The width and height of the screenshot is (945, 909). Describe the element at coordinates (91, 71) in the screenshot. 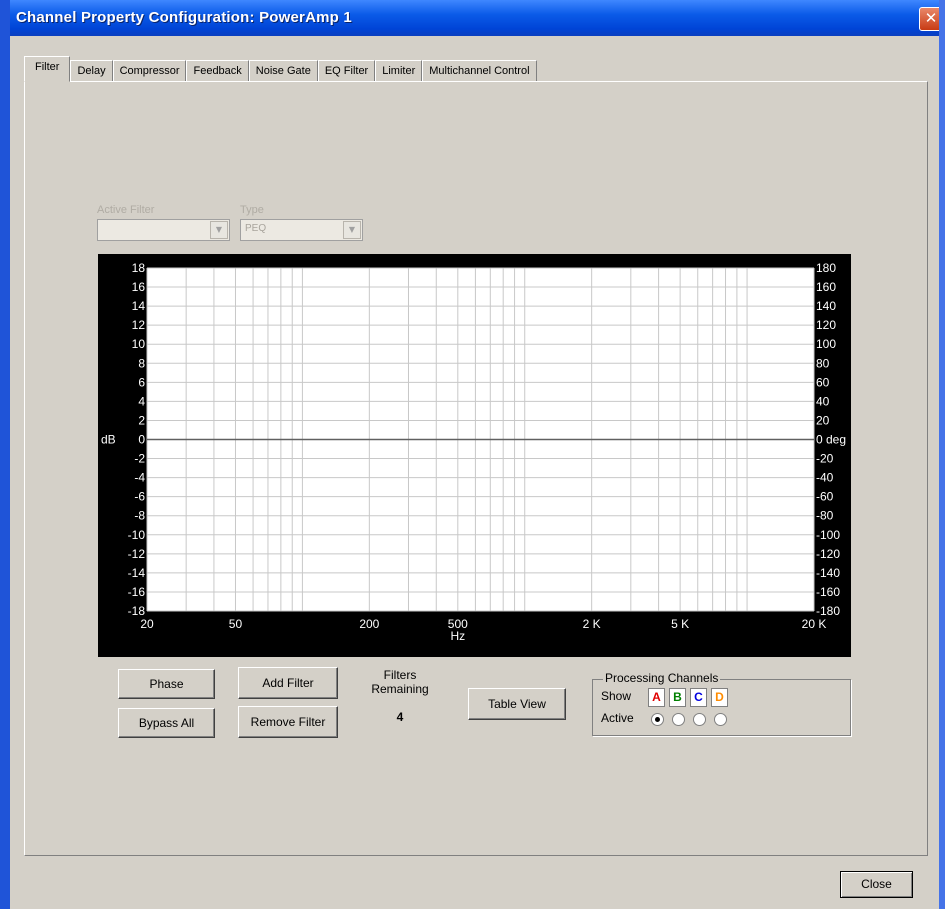

I see `tab-delay: Delay` at that location.